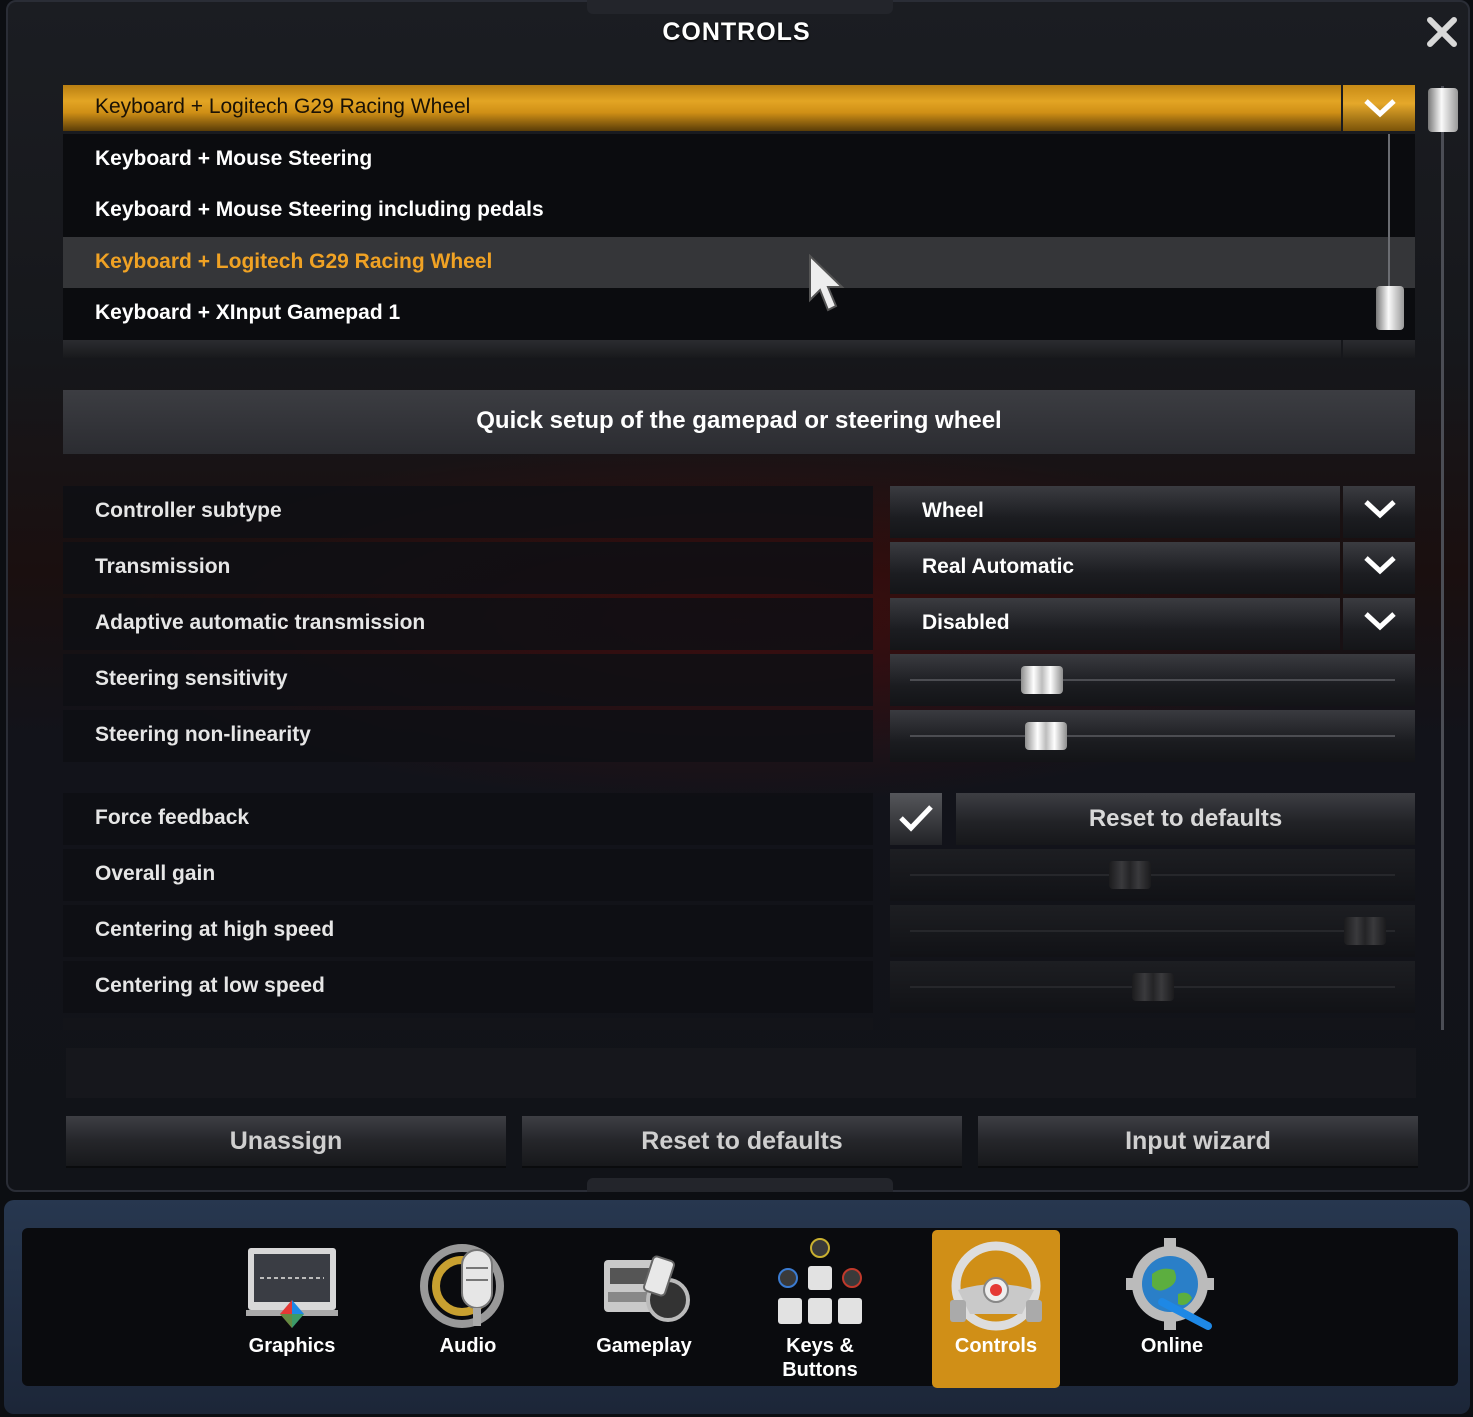 The height and width of the screenshot is (1417, 1473). I want to click on steering-wheel-icon, so click(996, 1286).